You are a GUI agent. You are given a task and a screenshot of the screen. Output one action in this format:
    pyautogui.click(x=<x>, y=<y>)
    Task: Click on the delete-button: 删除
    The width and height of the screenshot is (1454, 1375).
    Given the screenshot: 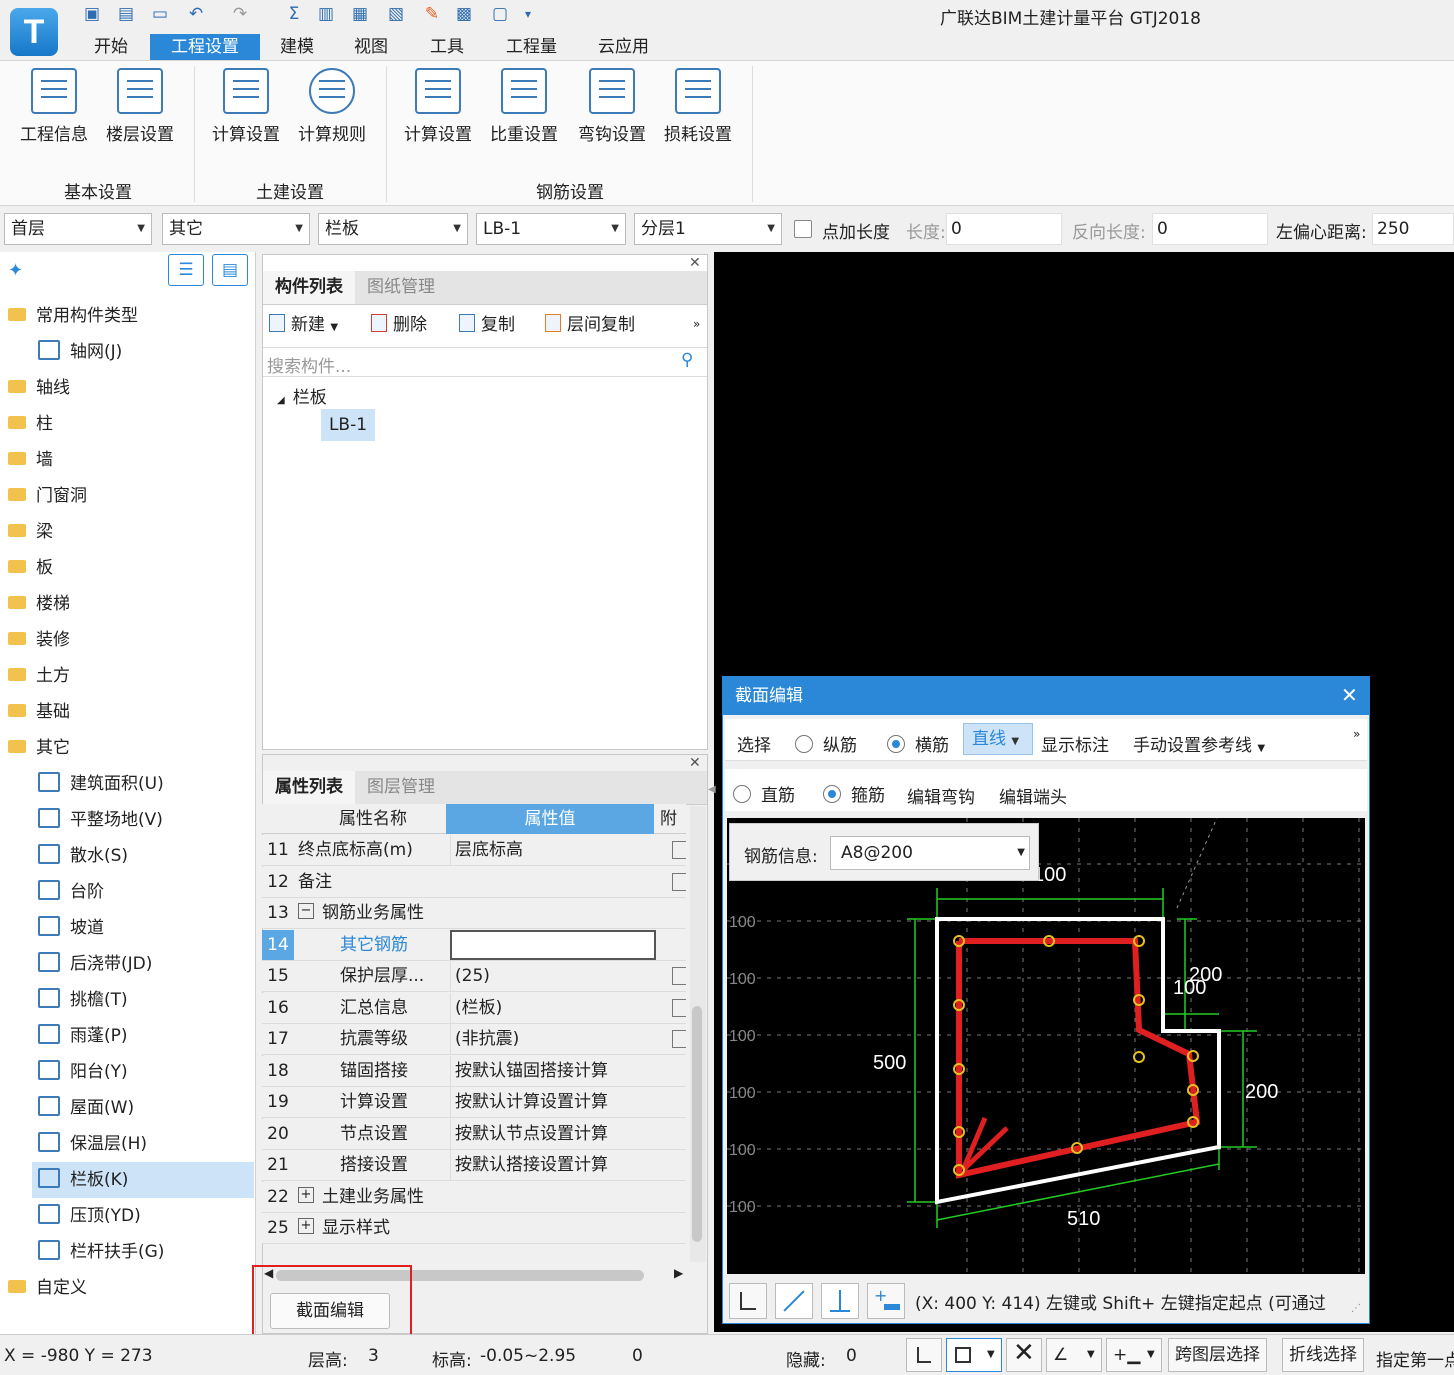 What is the action you would take?
    pyautogui.click(x=399, y=325)
    